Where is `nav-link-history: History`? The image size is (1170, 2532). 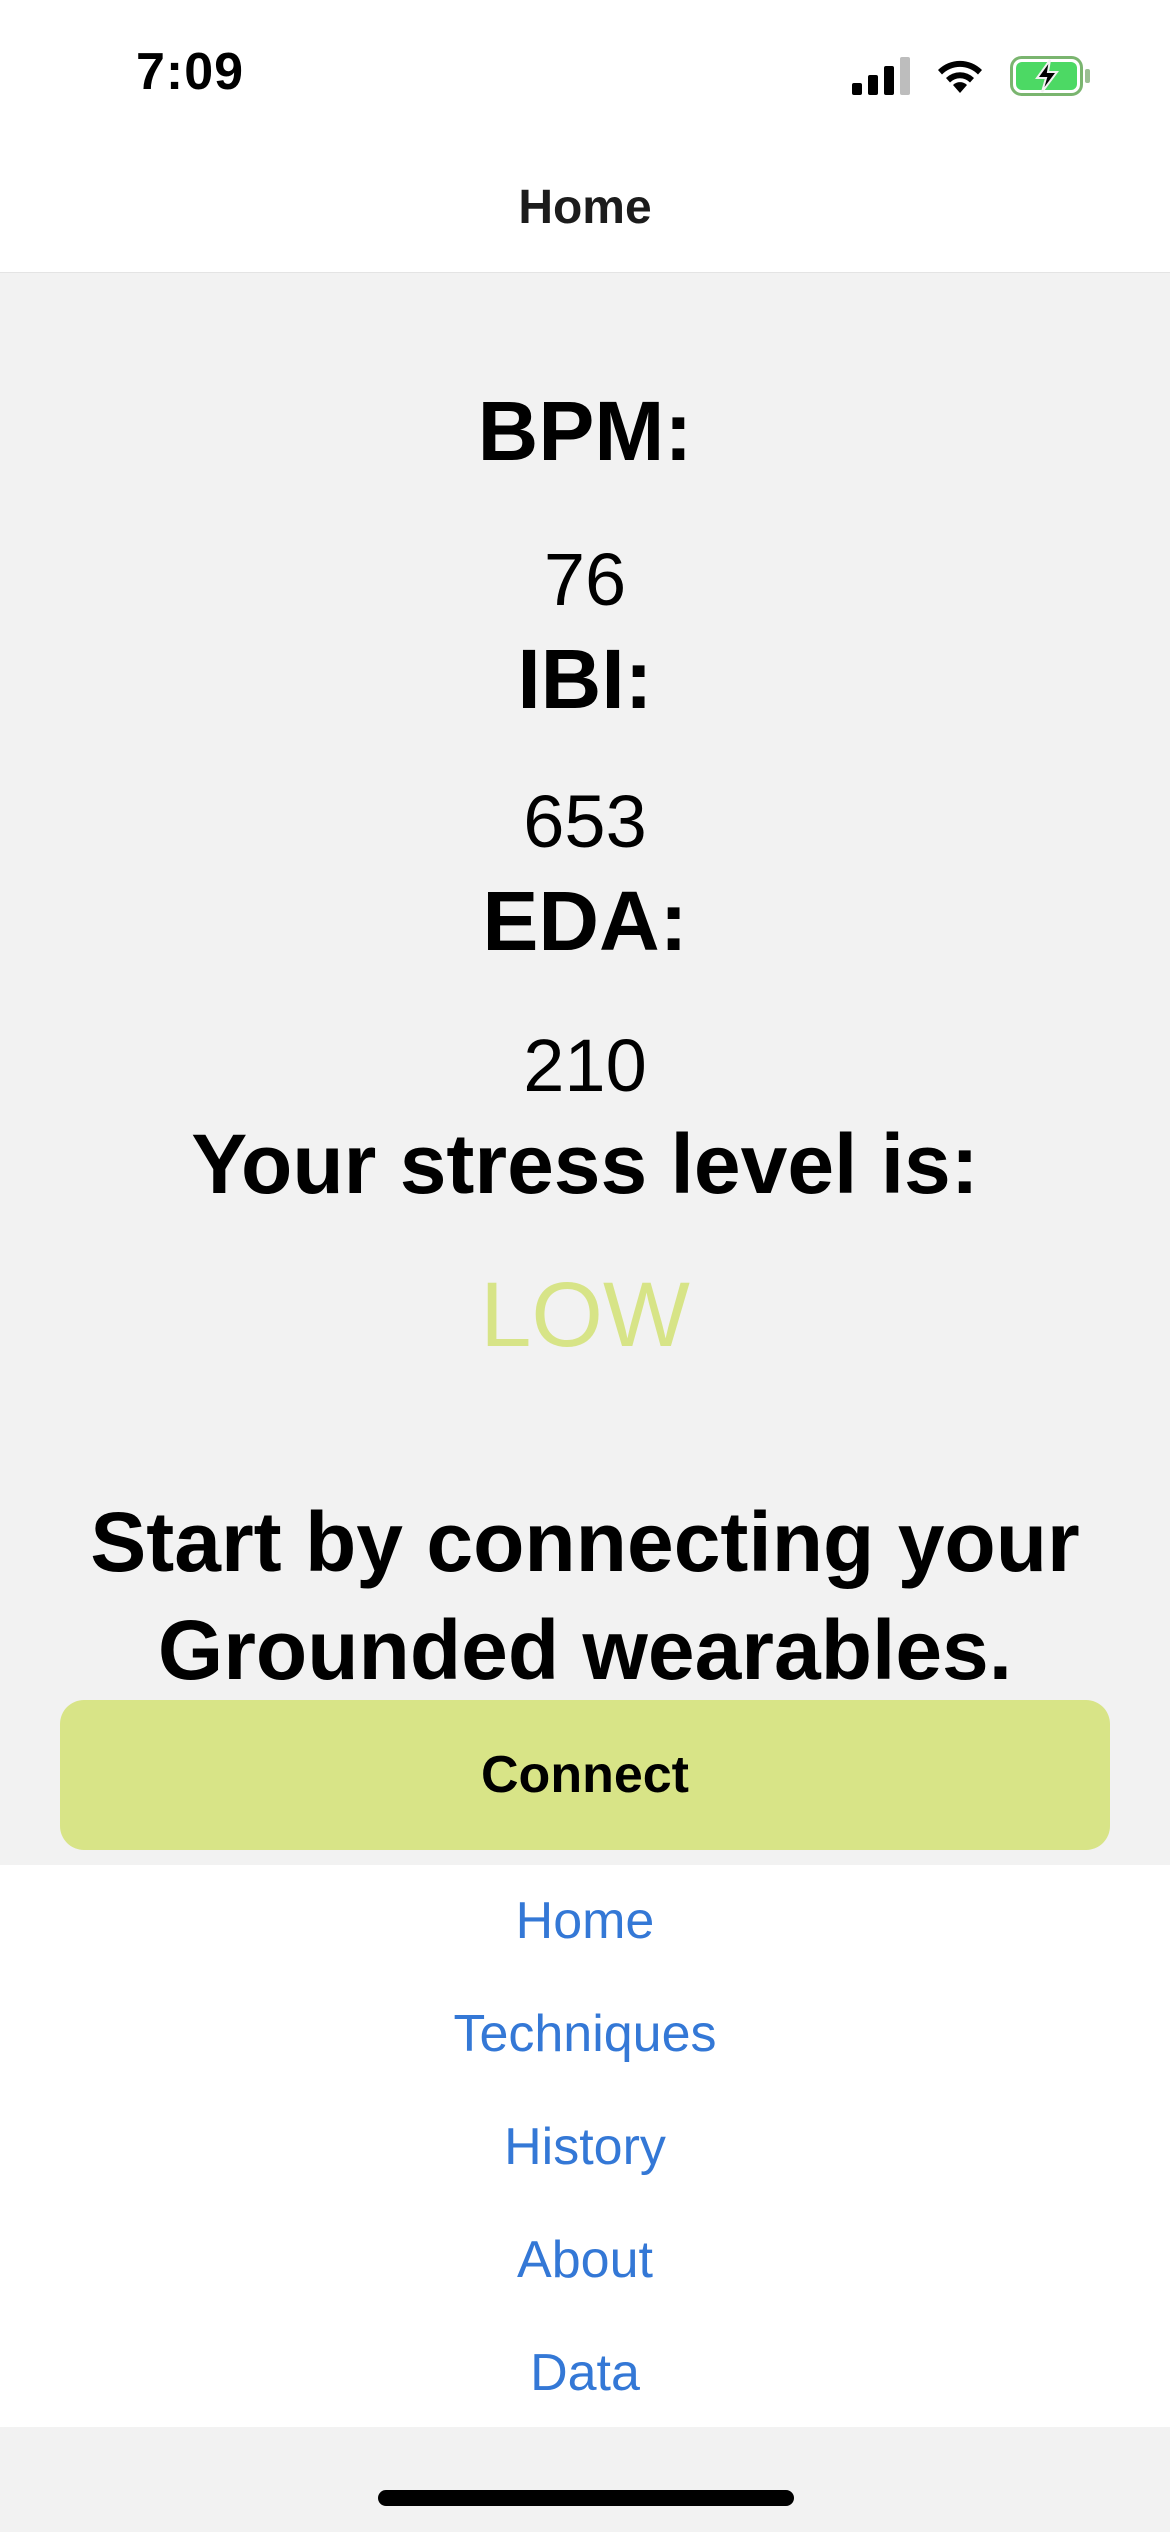
nav-link-history: History is located at coordinates (585, 2147).